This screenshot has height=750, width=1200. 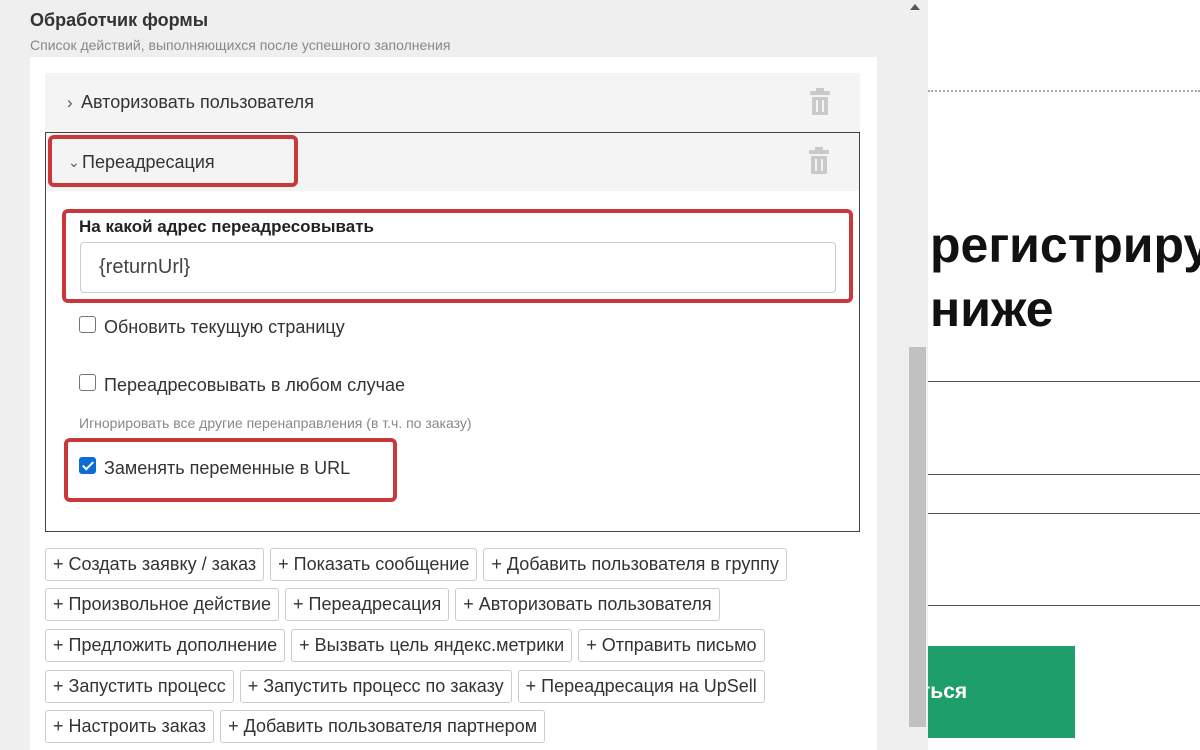 What do you see at coordinates (70, 102) in the screenshot?
I see `chevron-right-icon: ›` at bounding box center [70, 102].